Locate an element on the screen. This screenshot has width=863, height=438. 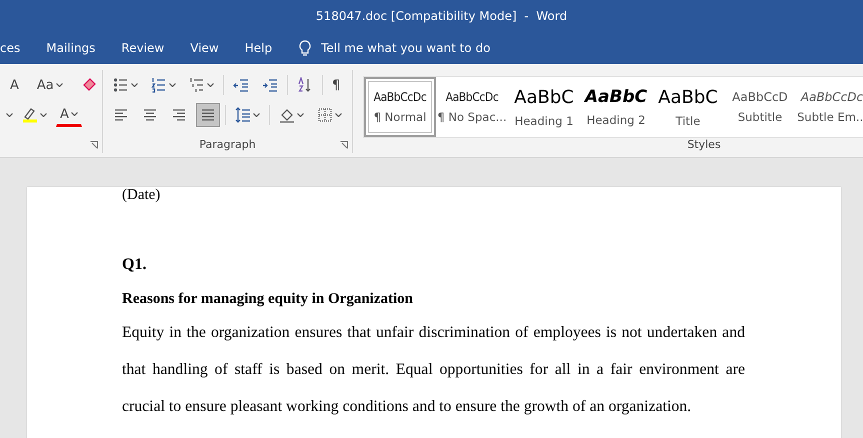
justify-button is located at coordinates (208, 115).